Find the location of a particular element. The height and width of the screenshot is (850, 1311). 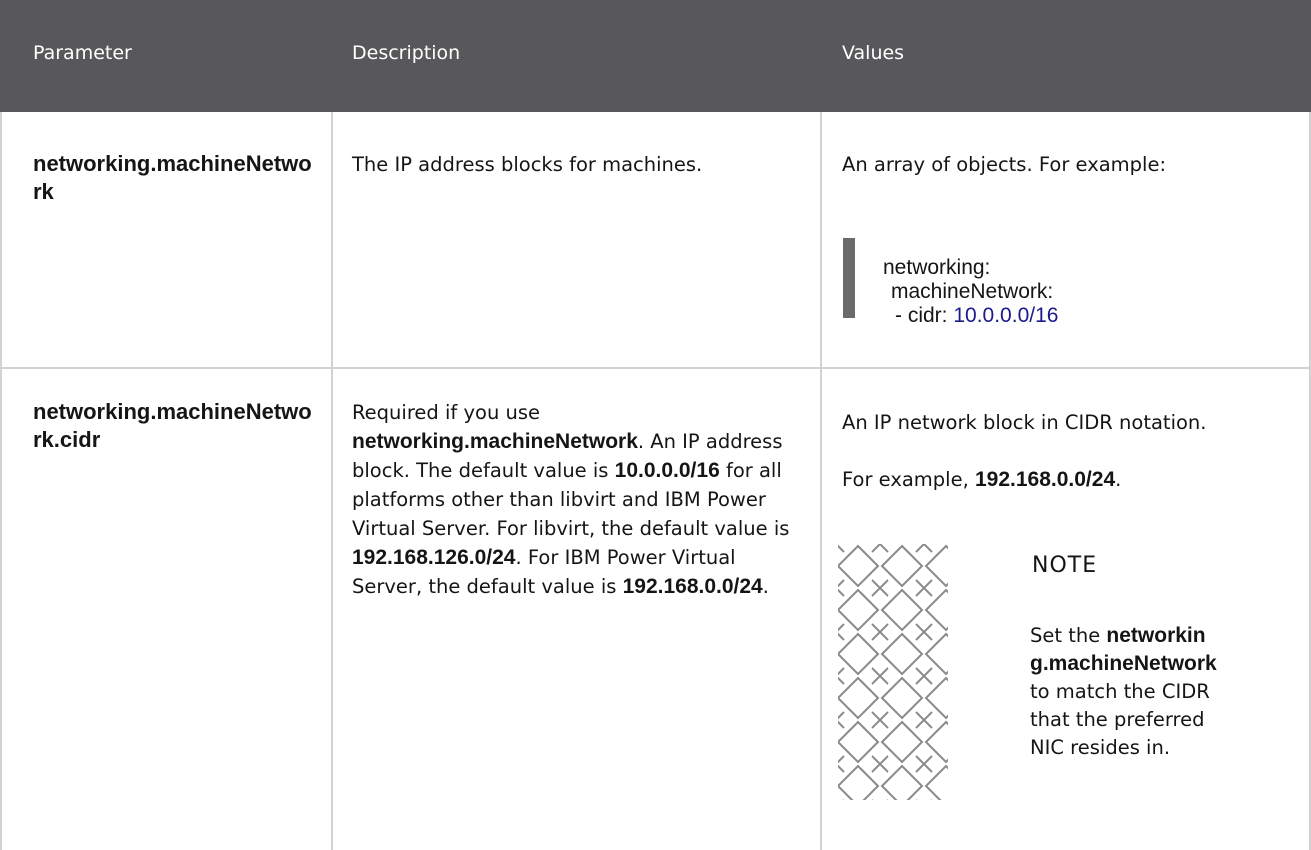

code-line-3: - cidr: 10.0.0.0/16 is located at coordinates (970, 316).